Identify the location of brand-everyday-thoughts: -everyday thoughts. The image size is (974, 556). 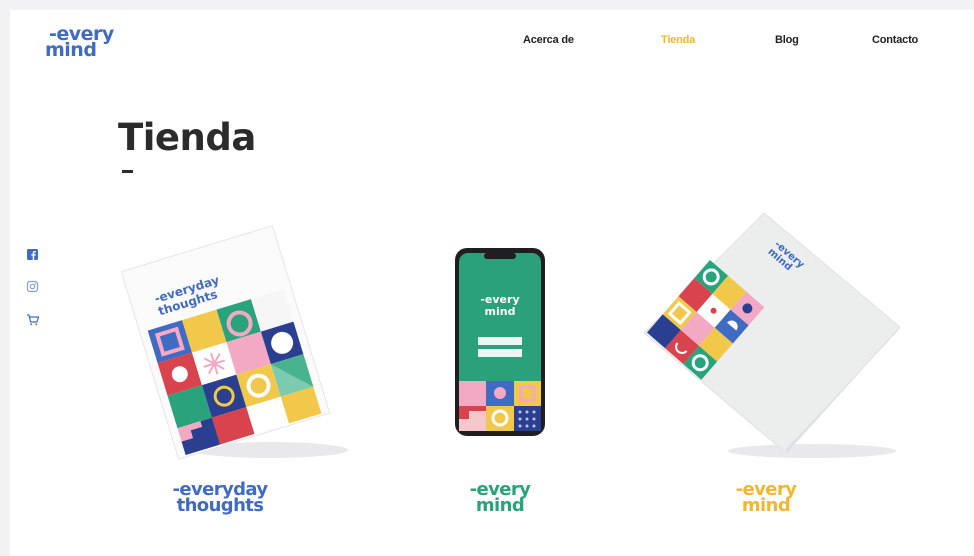
(220, 498).